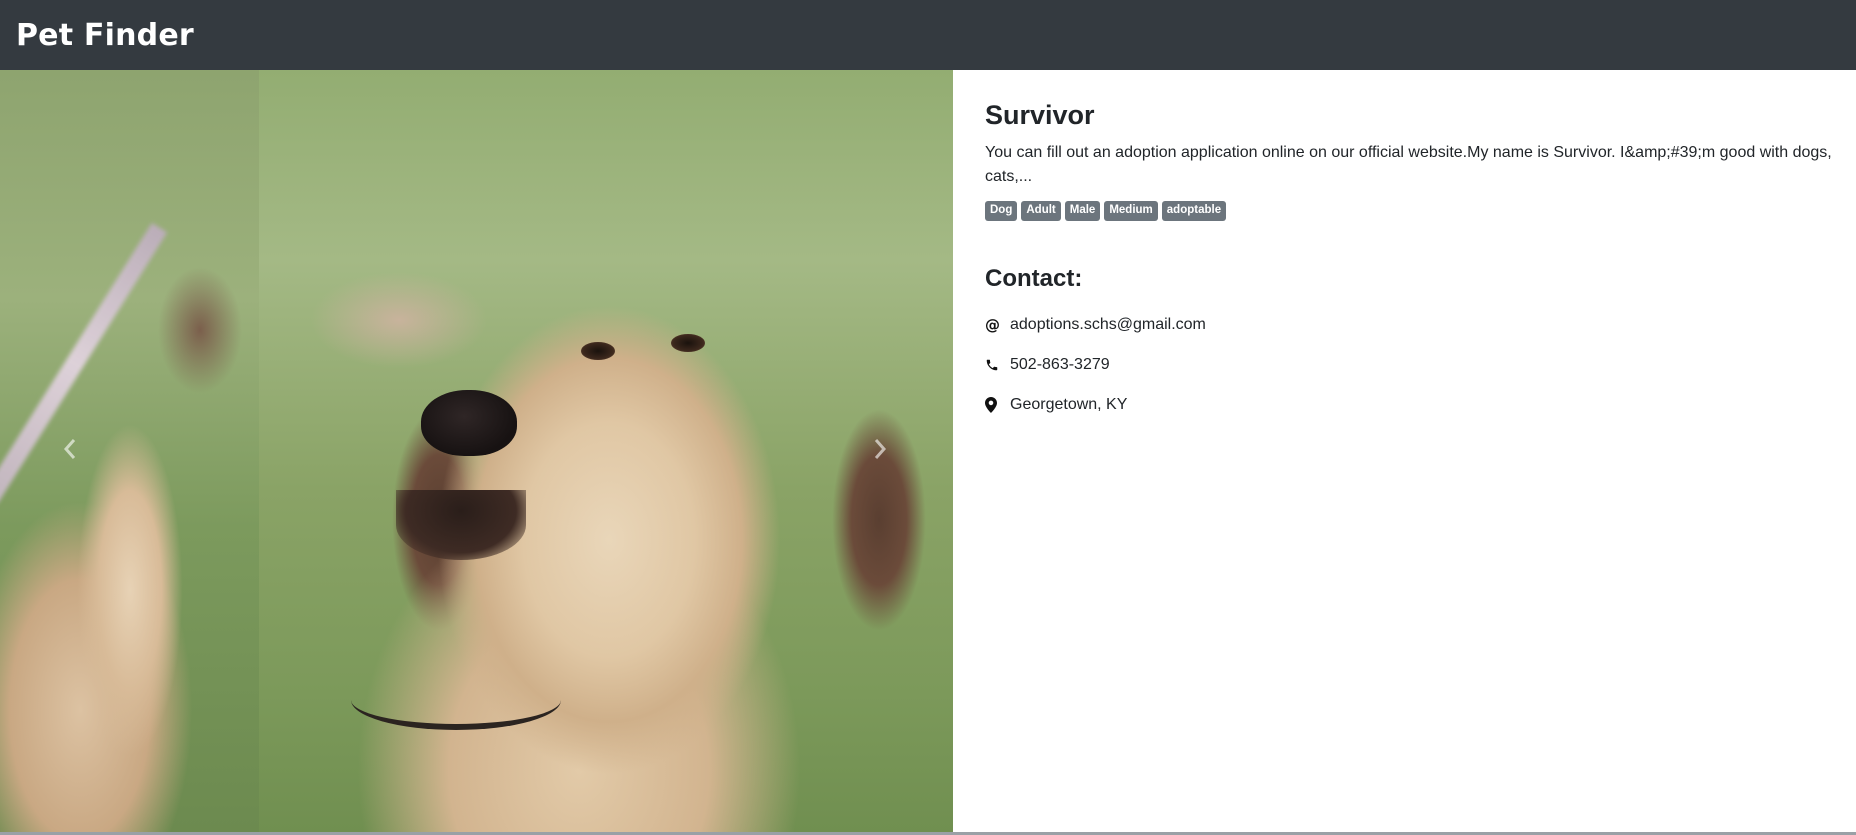  I want to click on chevron-left-icon, so click(70, 451).